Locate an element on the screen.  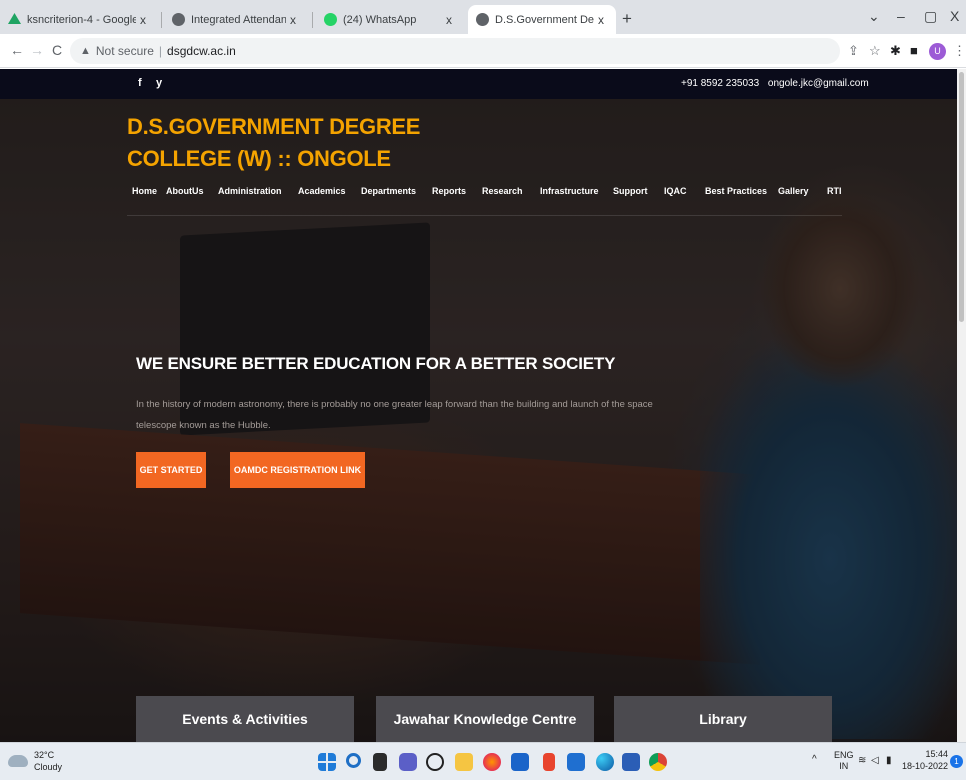
office-icon is located at coordinates (549, 762).